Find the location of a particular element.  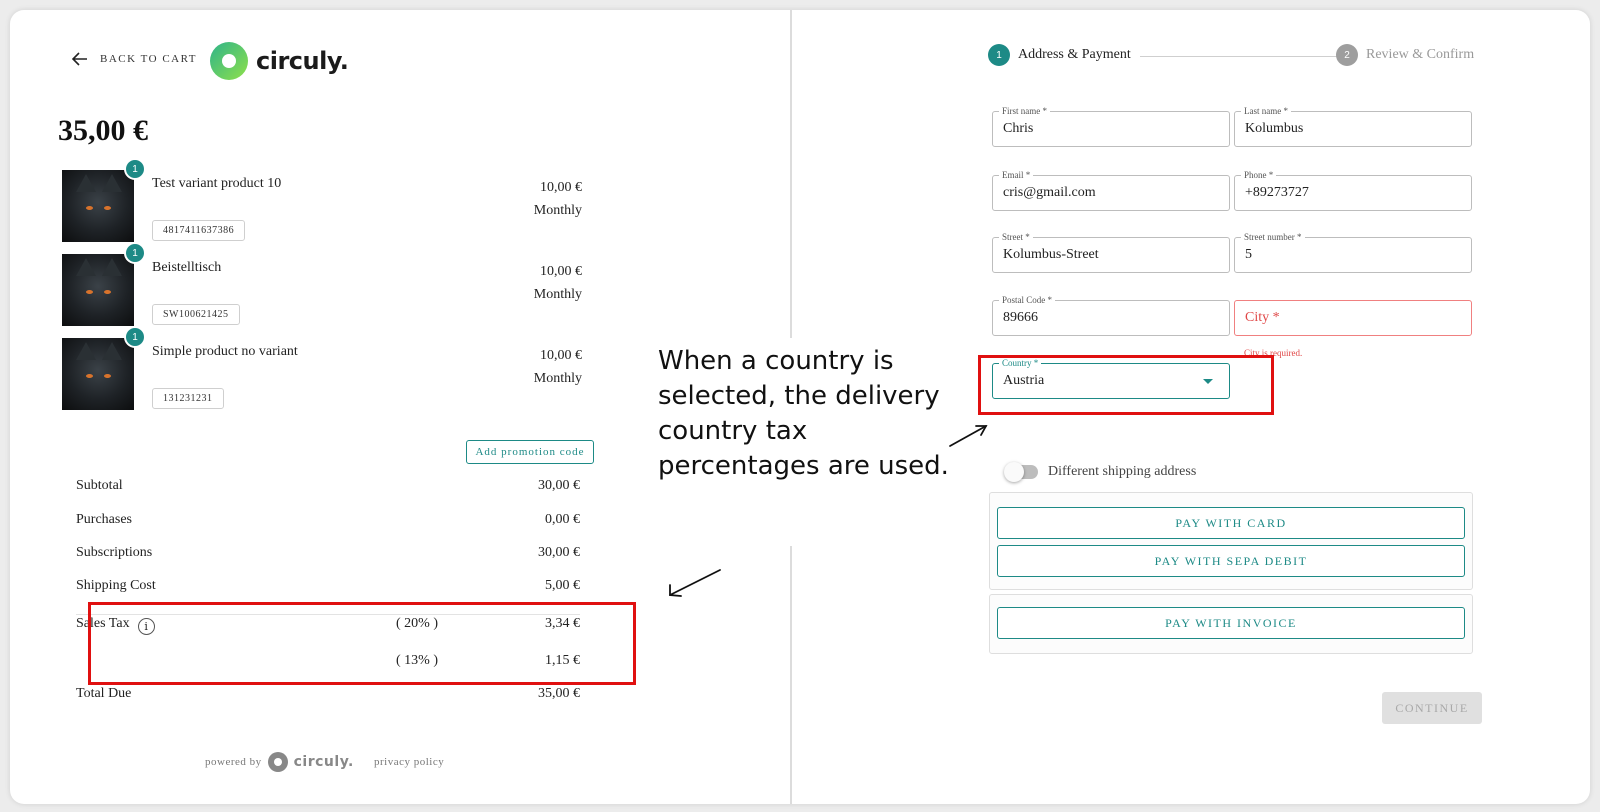

step-number: 2 is located at coordinates (1347, 55).